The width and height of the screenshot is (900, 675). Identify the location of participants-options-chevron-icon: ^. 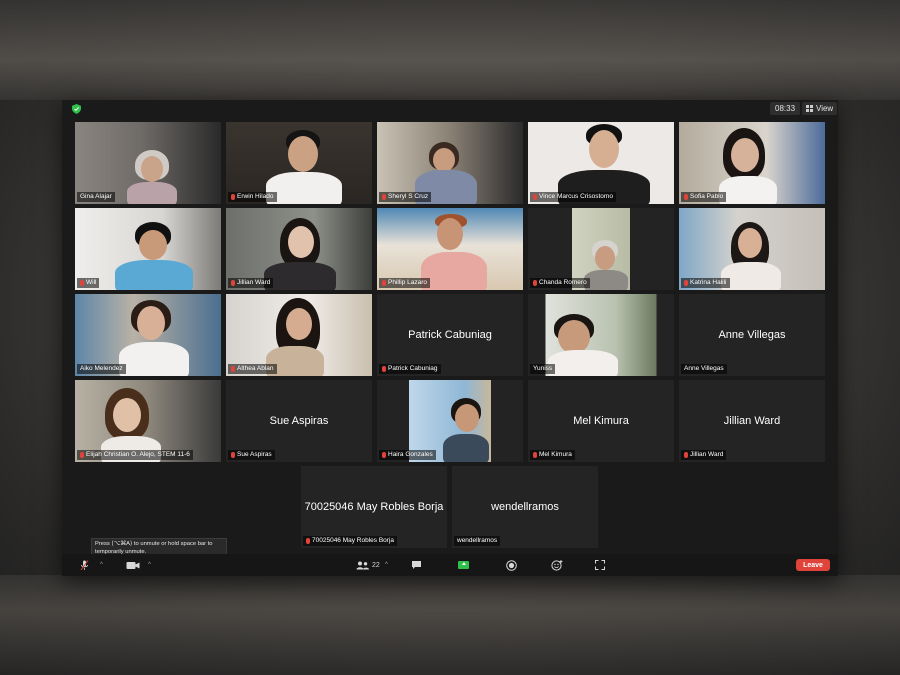
(386, 565).